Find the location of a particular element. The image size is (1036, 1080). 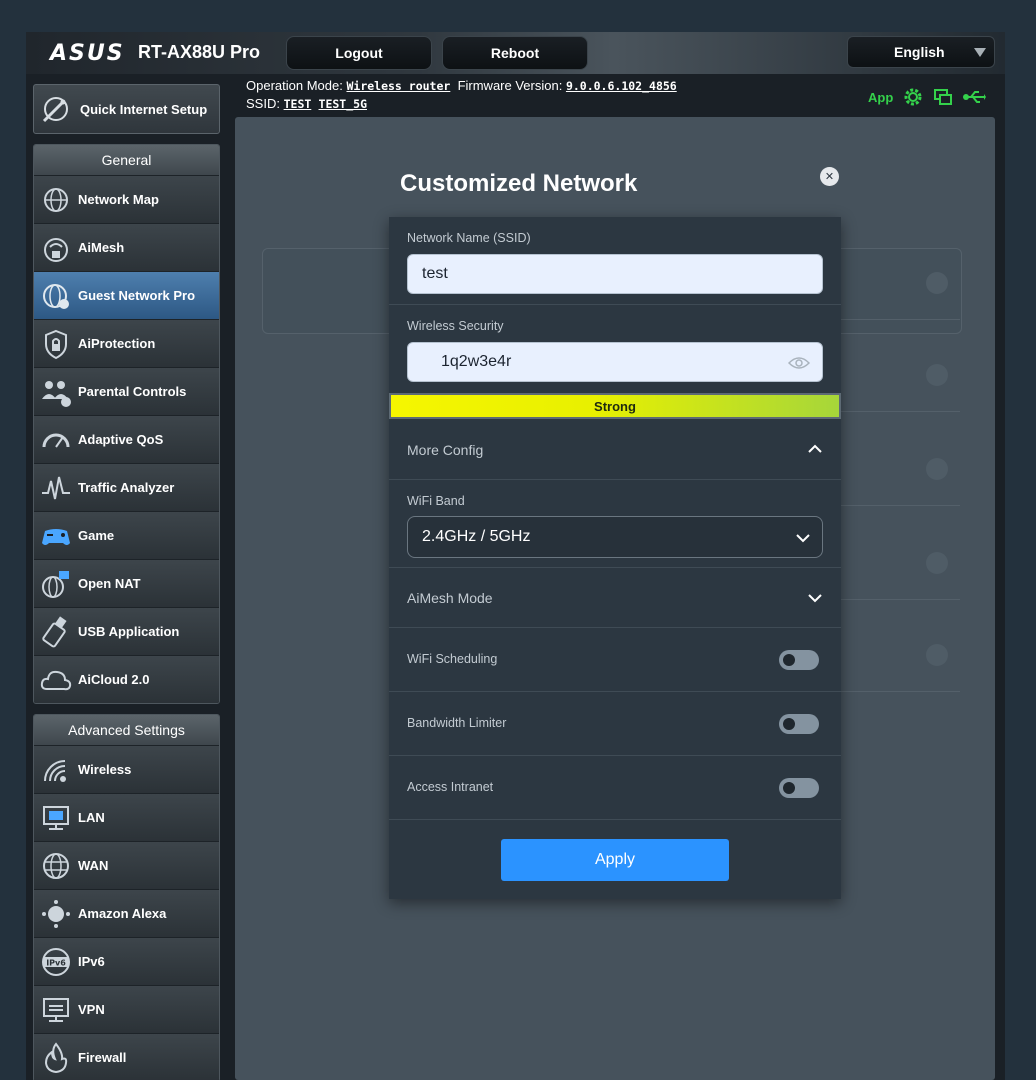

sidebar-item-vpn: VPN is located at coordinates (126, 1009).